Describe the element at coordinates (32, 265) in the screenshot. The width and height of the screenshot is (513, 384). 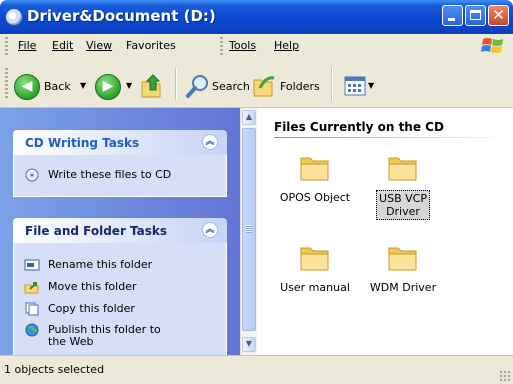
I see `rename-icon` at that location.